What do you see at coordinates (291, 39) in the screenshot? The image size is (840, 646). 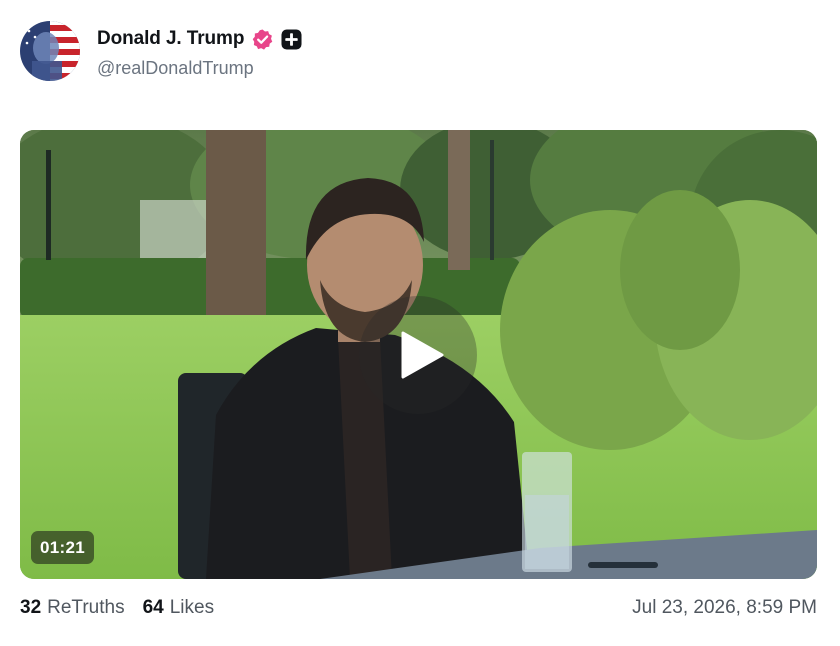 I see `plus-badge-icon` at bounding box center [291, 39].